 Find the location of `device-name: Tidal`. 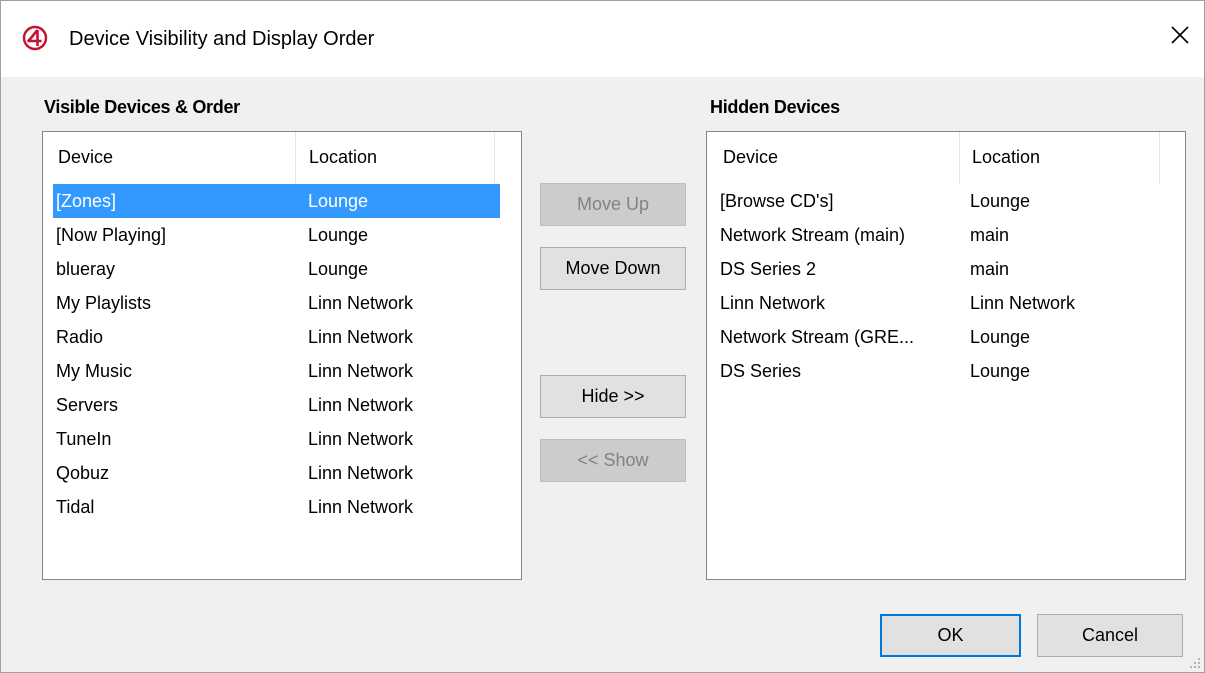

device-name: Tidal is located at coordinates (75, 507).